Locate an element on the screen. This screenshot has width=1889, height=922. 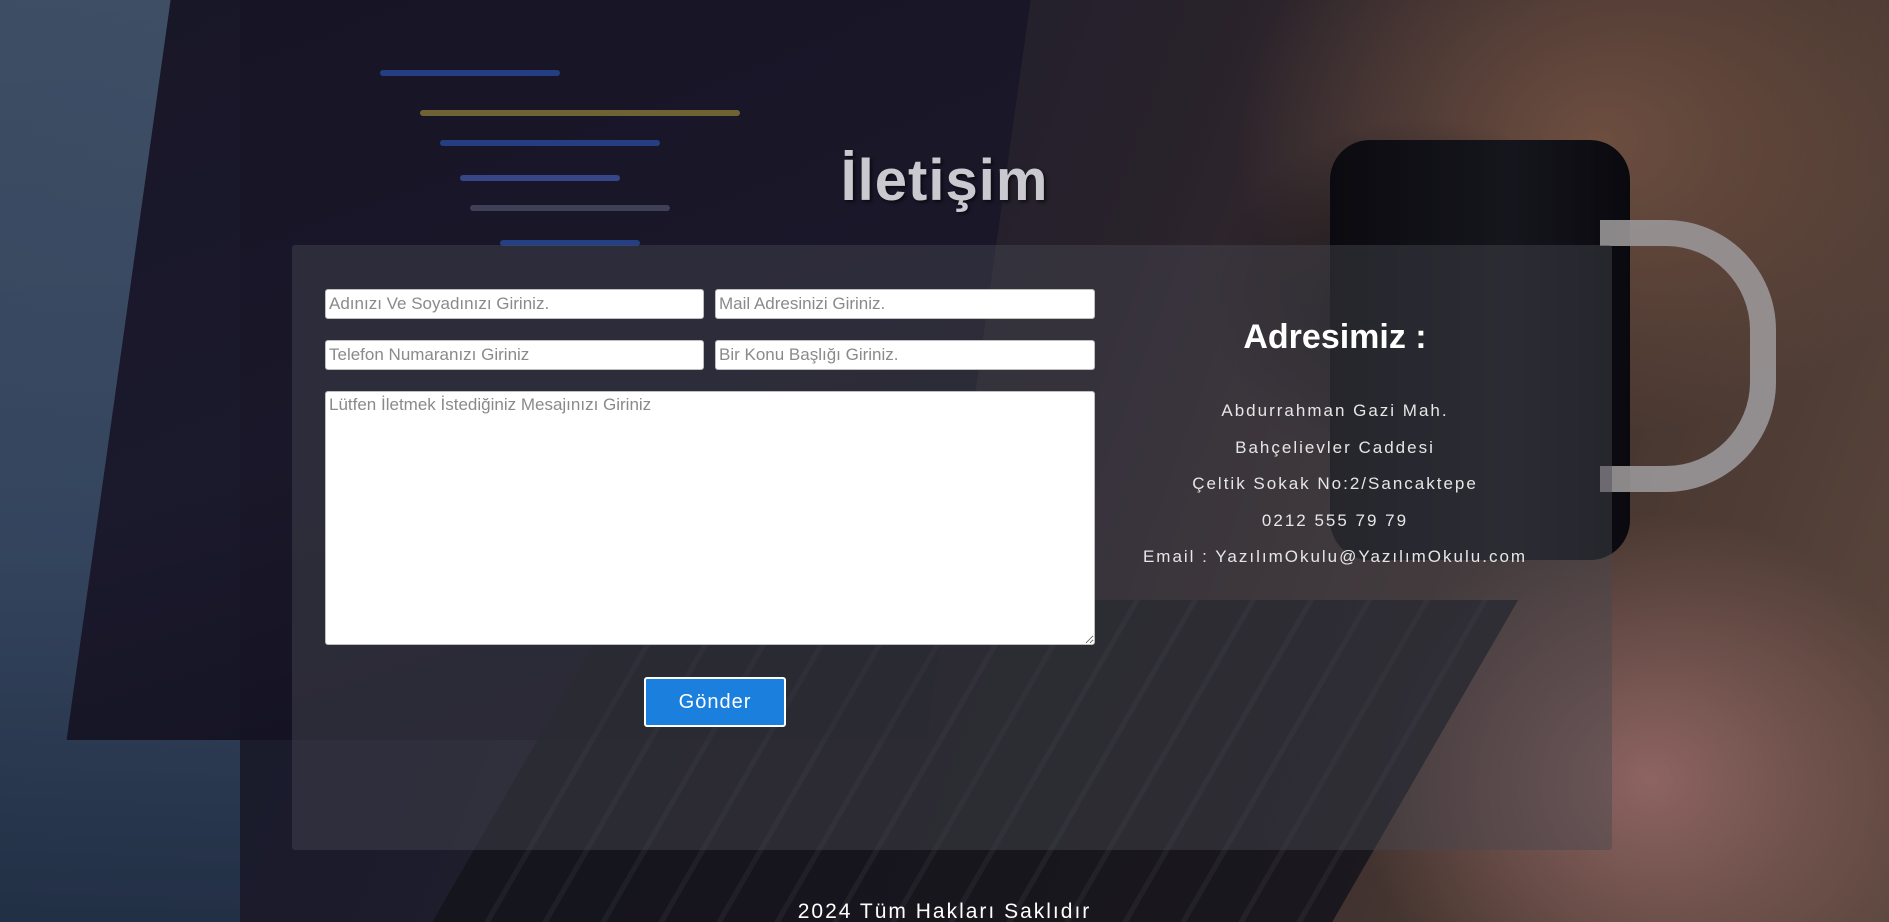
footer-copyright: 2024 Tüm Hakları Saklıdır is located at coordinates (944, 911).